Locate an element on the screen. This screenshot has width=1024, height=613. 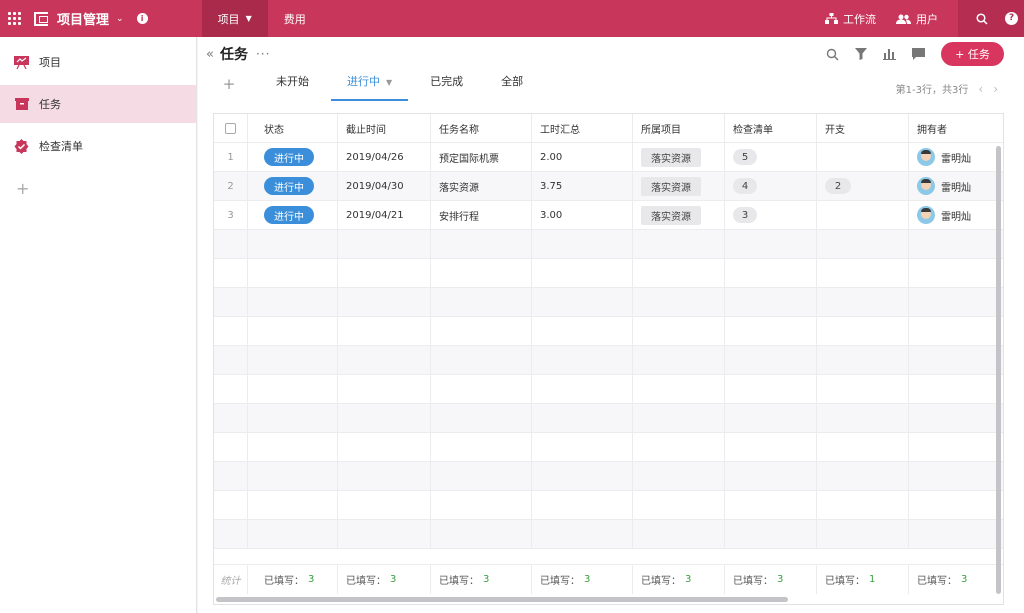
due-date-cell: 2019/04/30 is located at coordinates (384, 186).